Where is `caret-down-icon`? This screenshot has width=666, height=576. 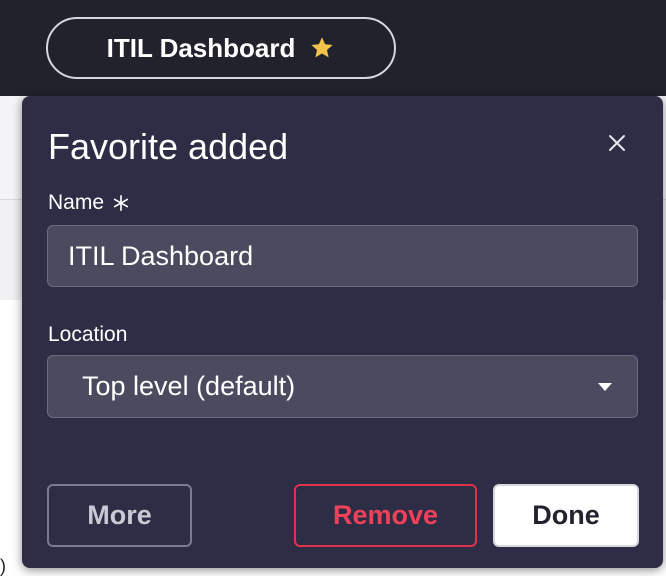 caret-down-icon is located at coordinates (605, 386).